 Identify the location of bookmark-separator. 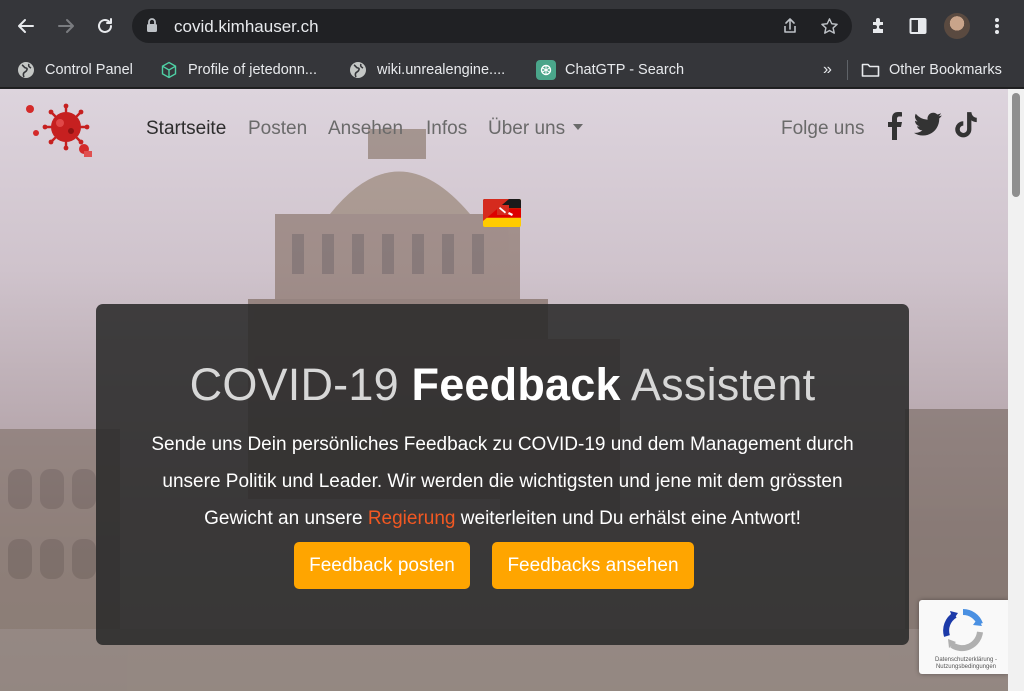
(847, 70).